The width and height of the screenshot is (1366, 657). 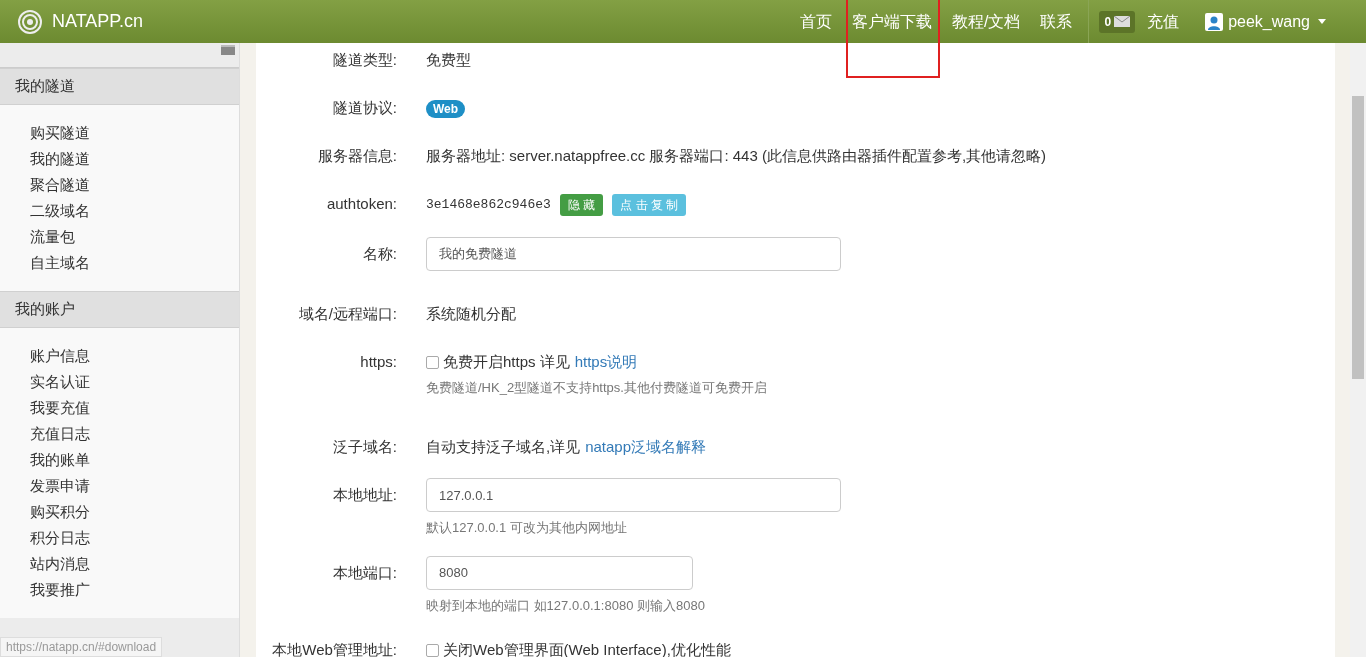 I want to click on sidebar-item: 我的隧道, so click(x=60, y=159).